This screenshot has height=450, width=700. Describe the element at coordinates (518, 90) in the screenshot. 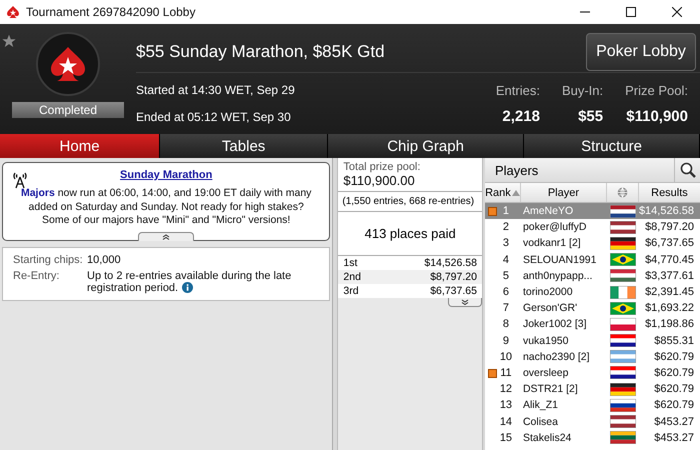

I see `stat-label: Entries:` at that location.